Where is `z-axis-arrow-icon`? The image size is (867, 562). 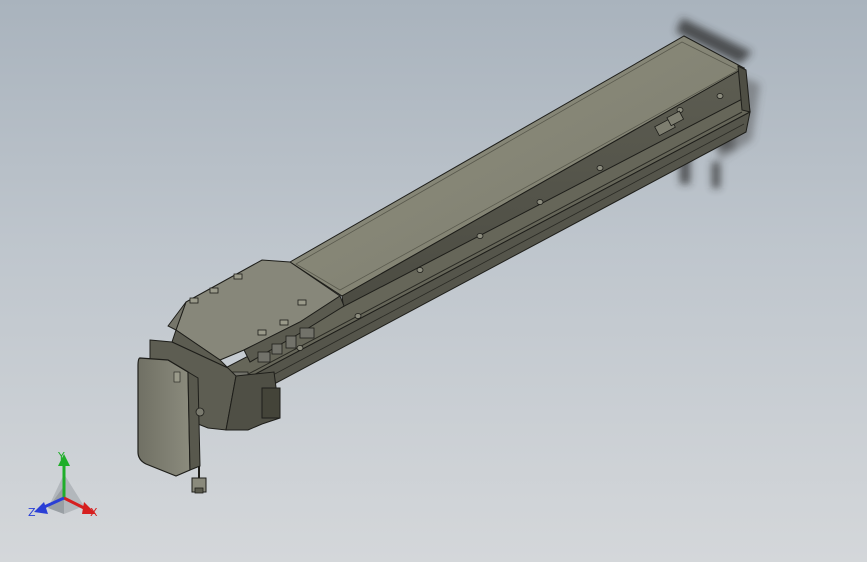
z-axis-arrow-icon is located at coordinates (41, 508).